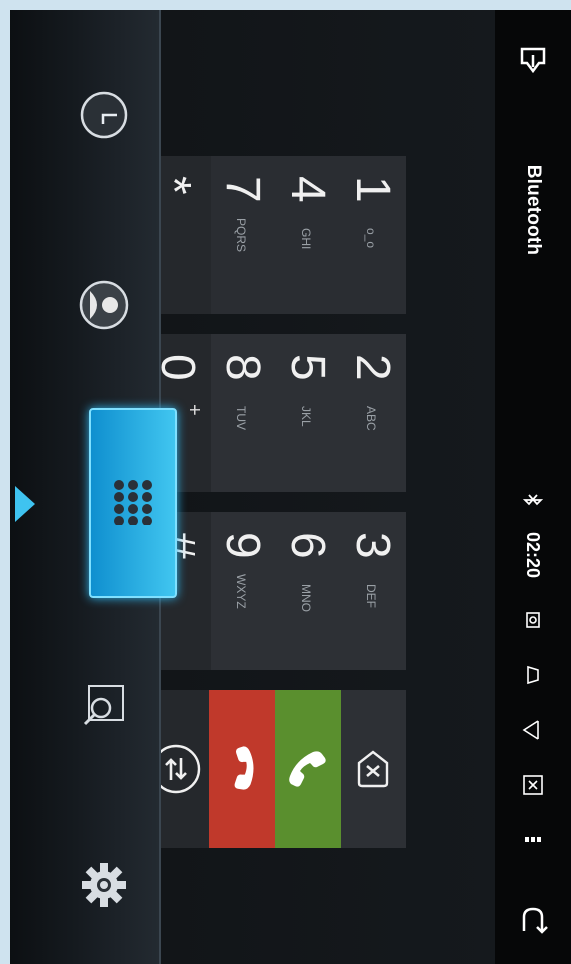 Image resolution: width=571 pixels, height=964 pixels. I want to click on hangup-icon, so click(244, 768).